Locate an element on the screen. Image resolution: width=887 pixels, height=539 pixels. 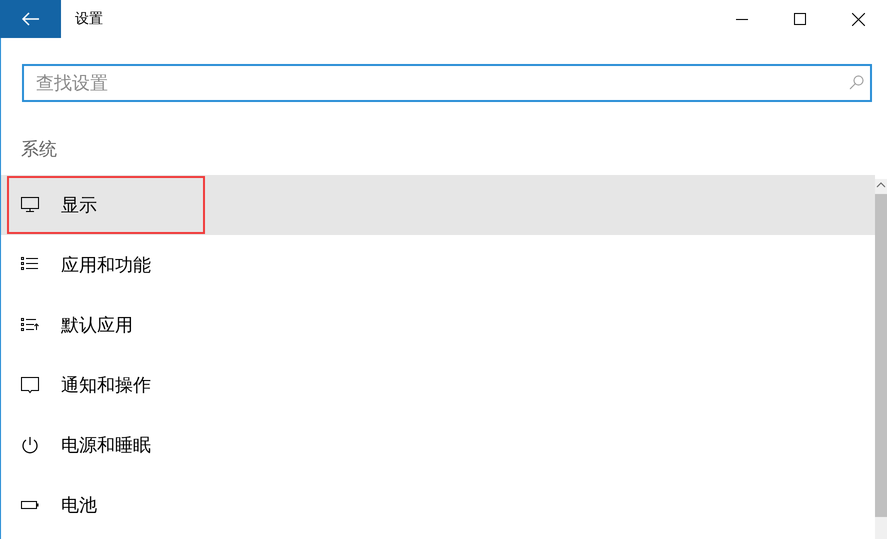
speech-bubble-icon is located at coordinates (30, 385).